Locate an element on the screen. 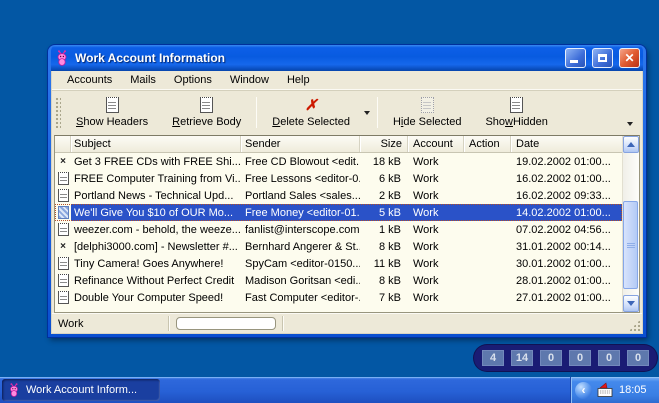  cell-size: 7 kB is located at coordinates (389, 297).